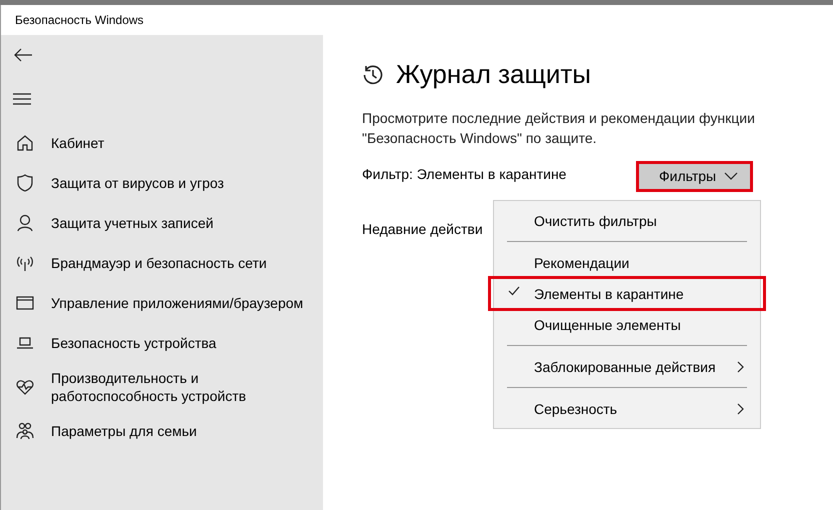 This screenshot has height=510, width=833. Describe the element at coordinates (627, 262) in the screenshot. I see `menu-item: Рекомендации` at that location.